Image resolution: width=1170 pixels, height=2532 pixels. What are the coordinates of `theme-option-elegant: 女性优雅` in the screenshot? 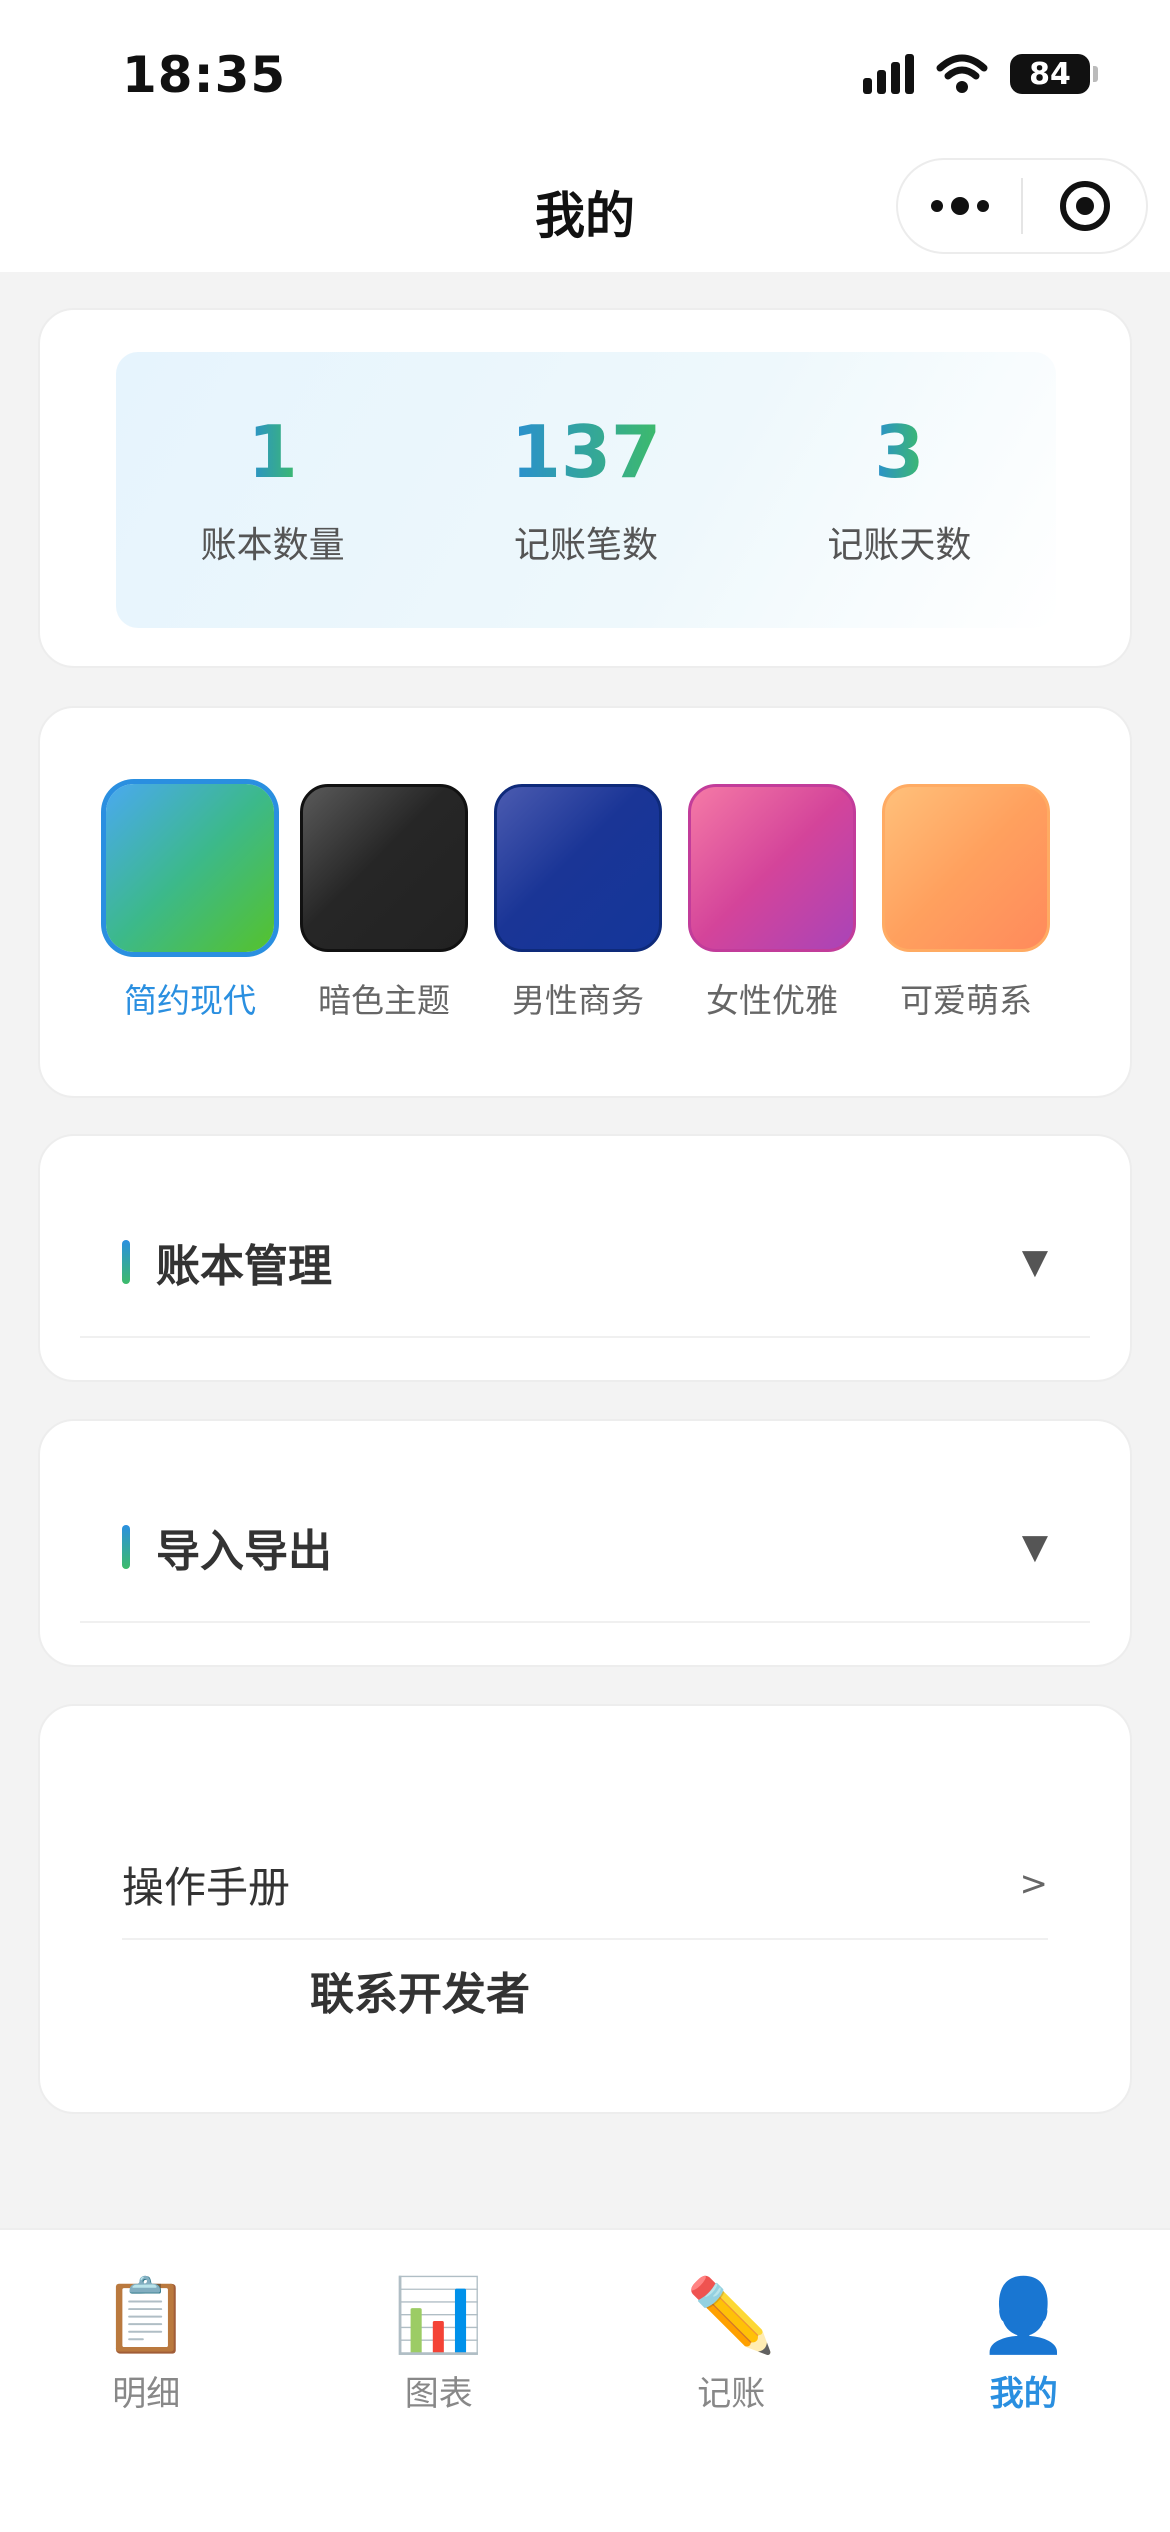 It's located at (772, 903).